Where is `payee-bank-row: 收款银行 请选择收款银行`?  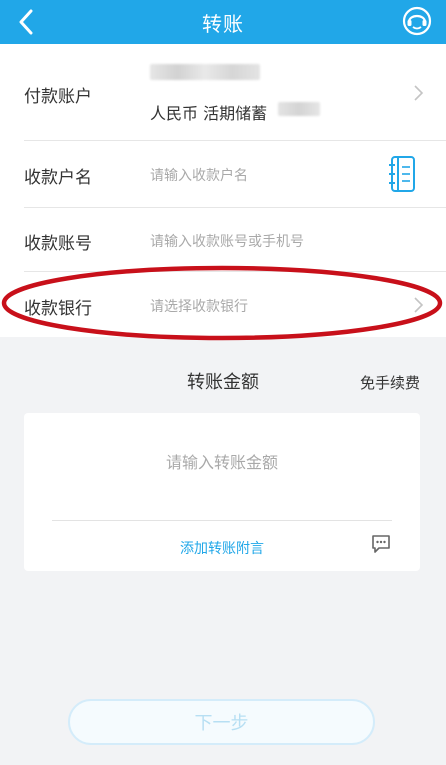
payee-bank-row: 收款银行 请选择收款银行 is located at coordinates (223, 304).